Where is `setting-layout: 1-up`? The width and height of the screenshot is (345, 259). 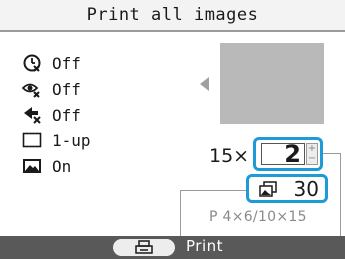 setting-layout: 1-up is located at coordinates (56, 140).